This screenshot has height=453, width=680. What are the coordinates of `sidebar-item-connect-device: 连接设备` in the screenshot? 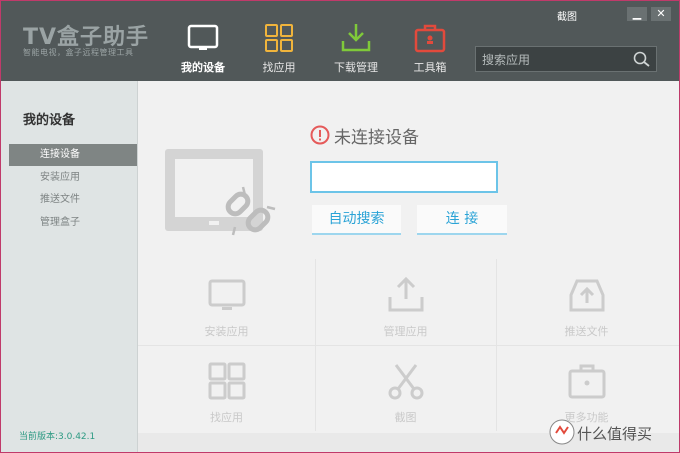 It's located at (73, 155).